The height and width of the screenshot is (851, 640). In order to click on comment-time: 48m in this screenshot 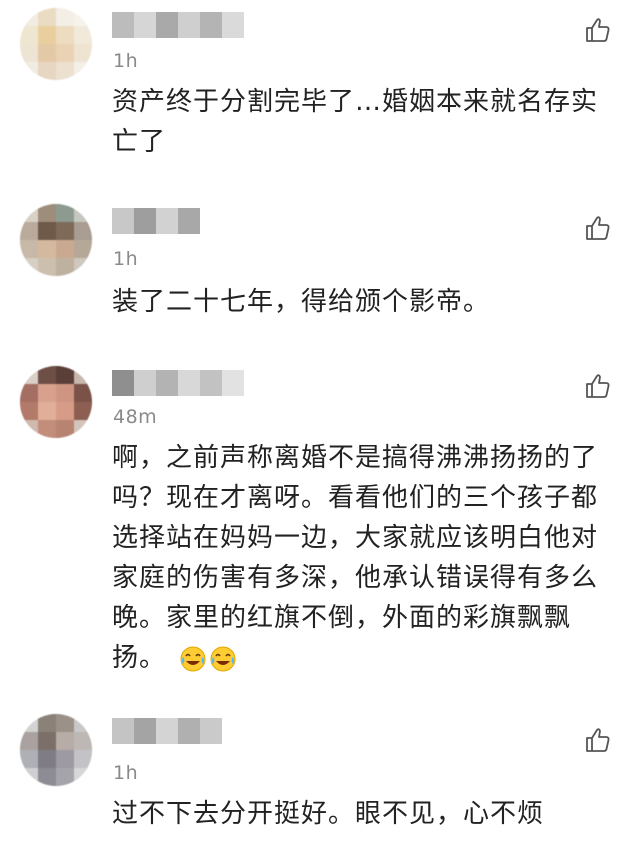, I will do `click(135, 417)`.